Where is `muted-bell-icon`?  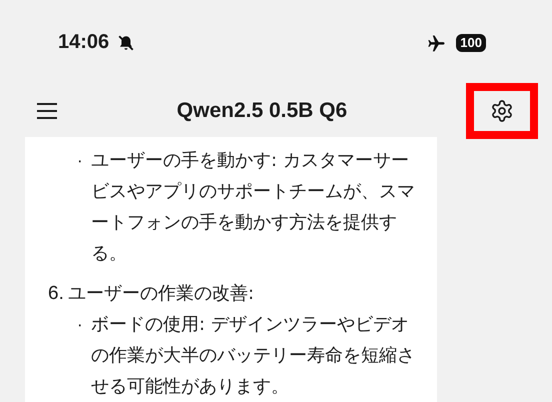 muted-bell-icon is located at coordinates (126, 43).